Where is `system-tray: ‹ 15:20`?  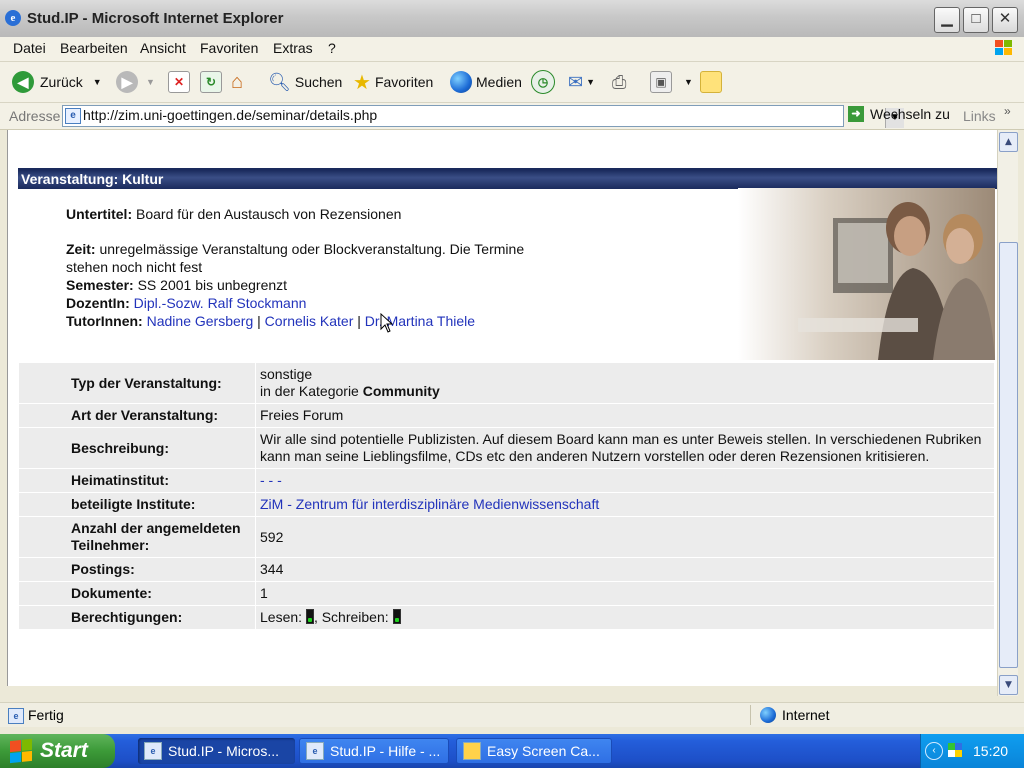
system-tray: ‹ 15:20 is located at coordinates (972, 751).